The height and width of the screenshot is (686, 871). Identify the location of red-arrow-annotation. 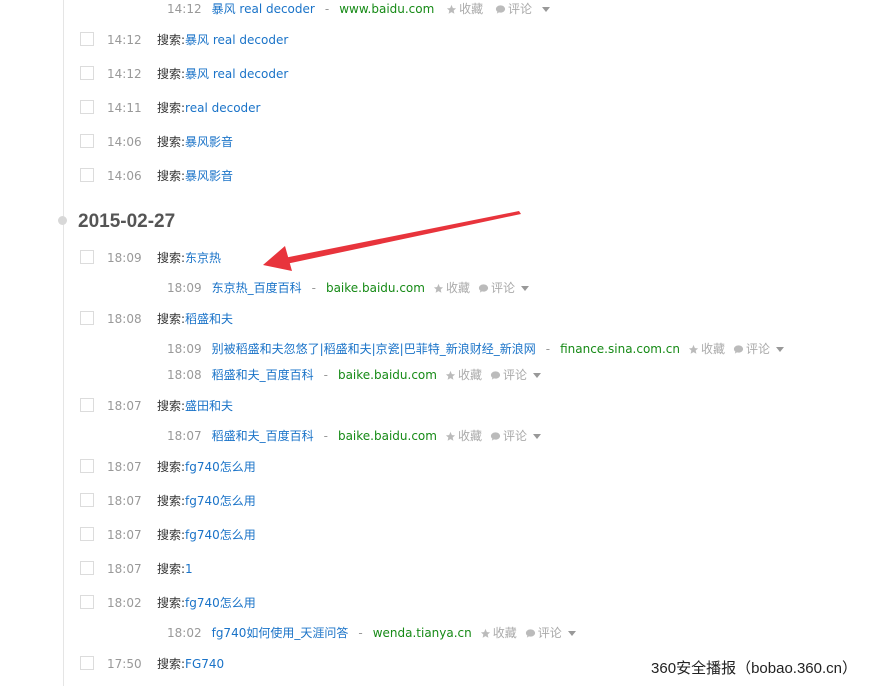
(392, 241).